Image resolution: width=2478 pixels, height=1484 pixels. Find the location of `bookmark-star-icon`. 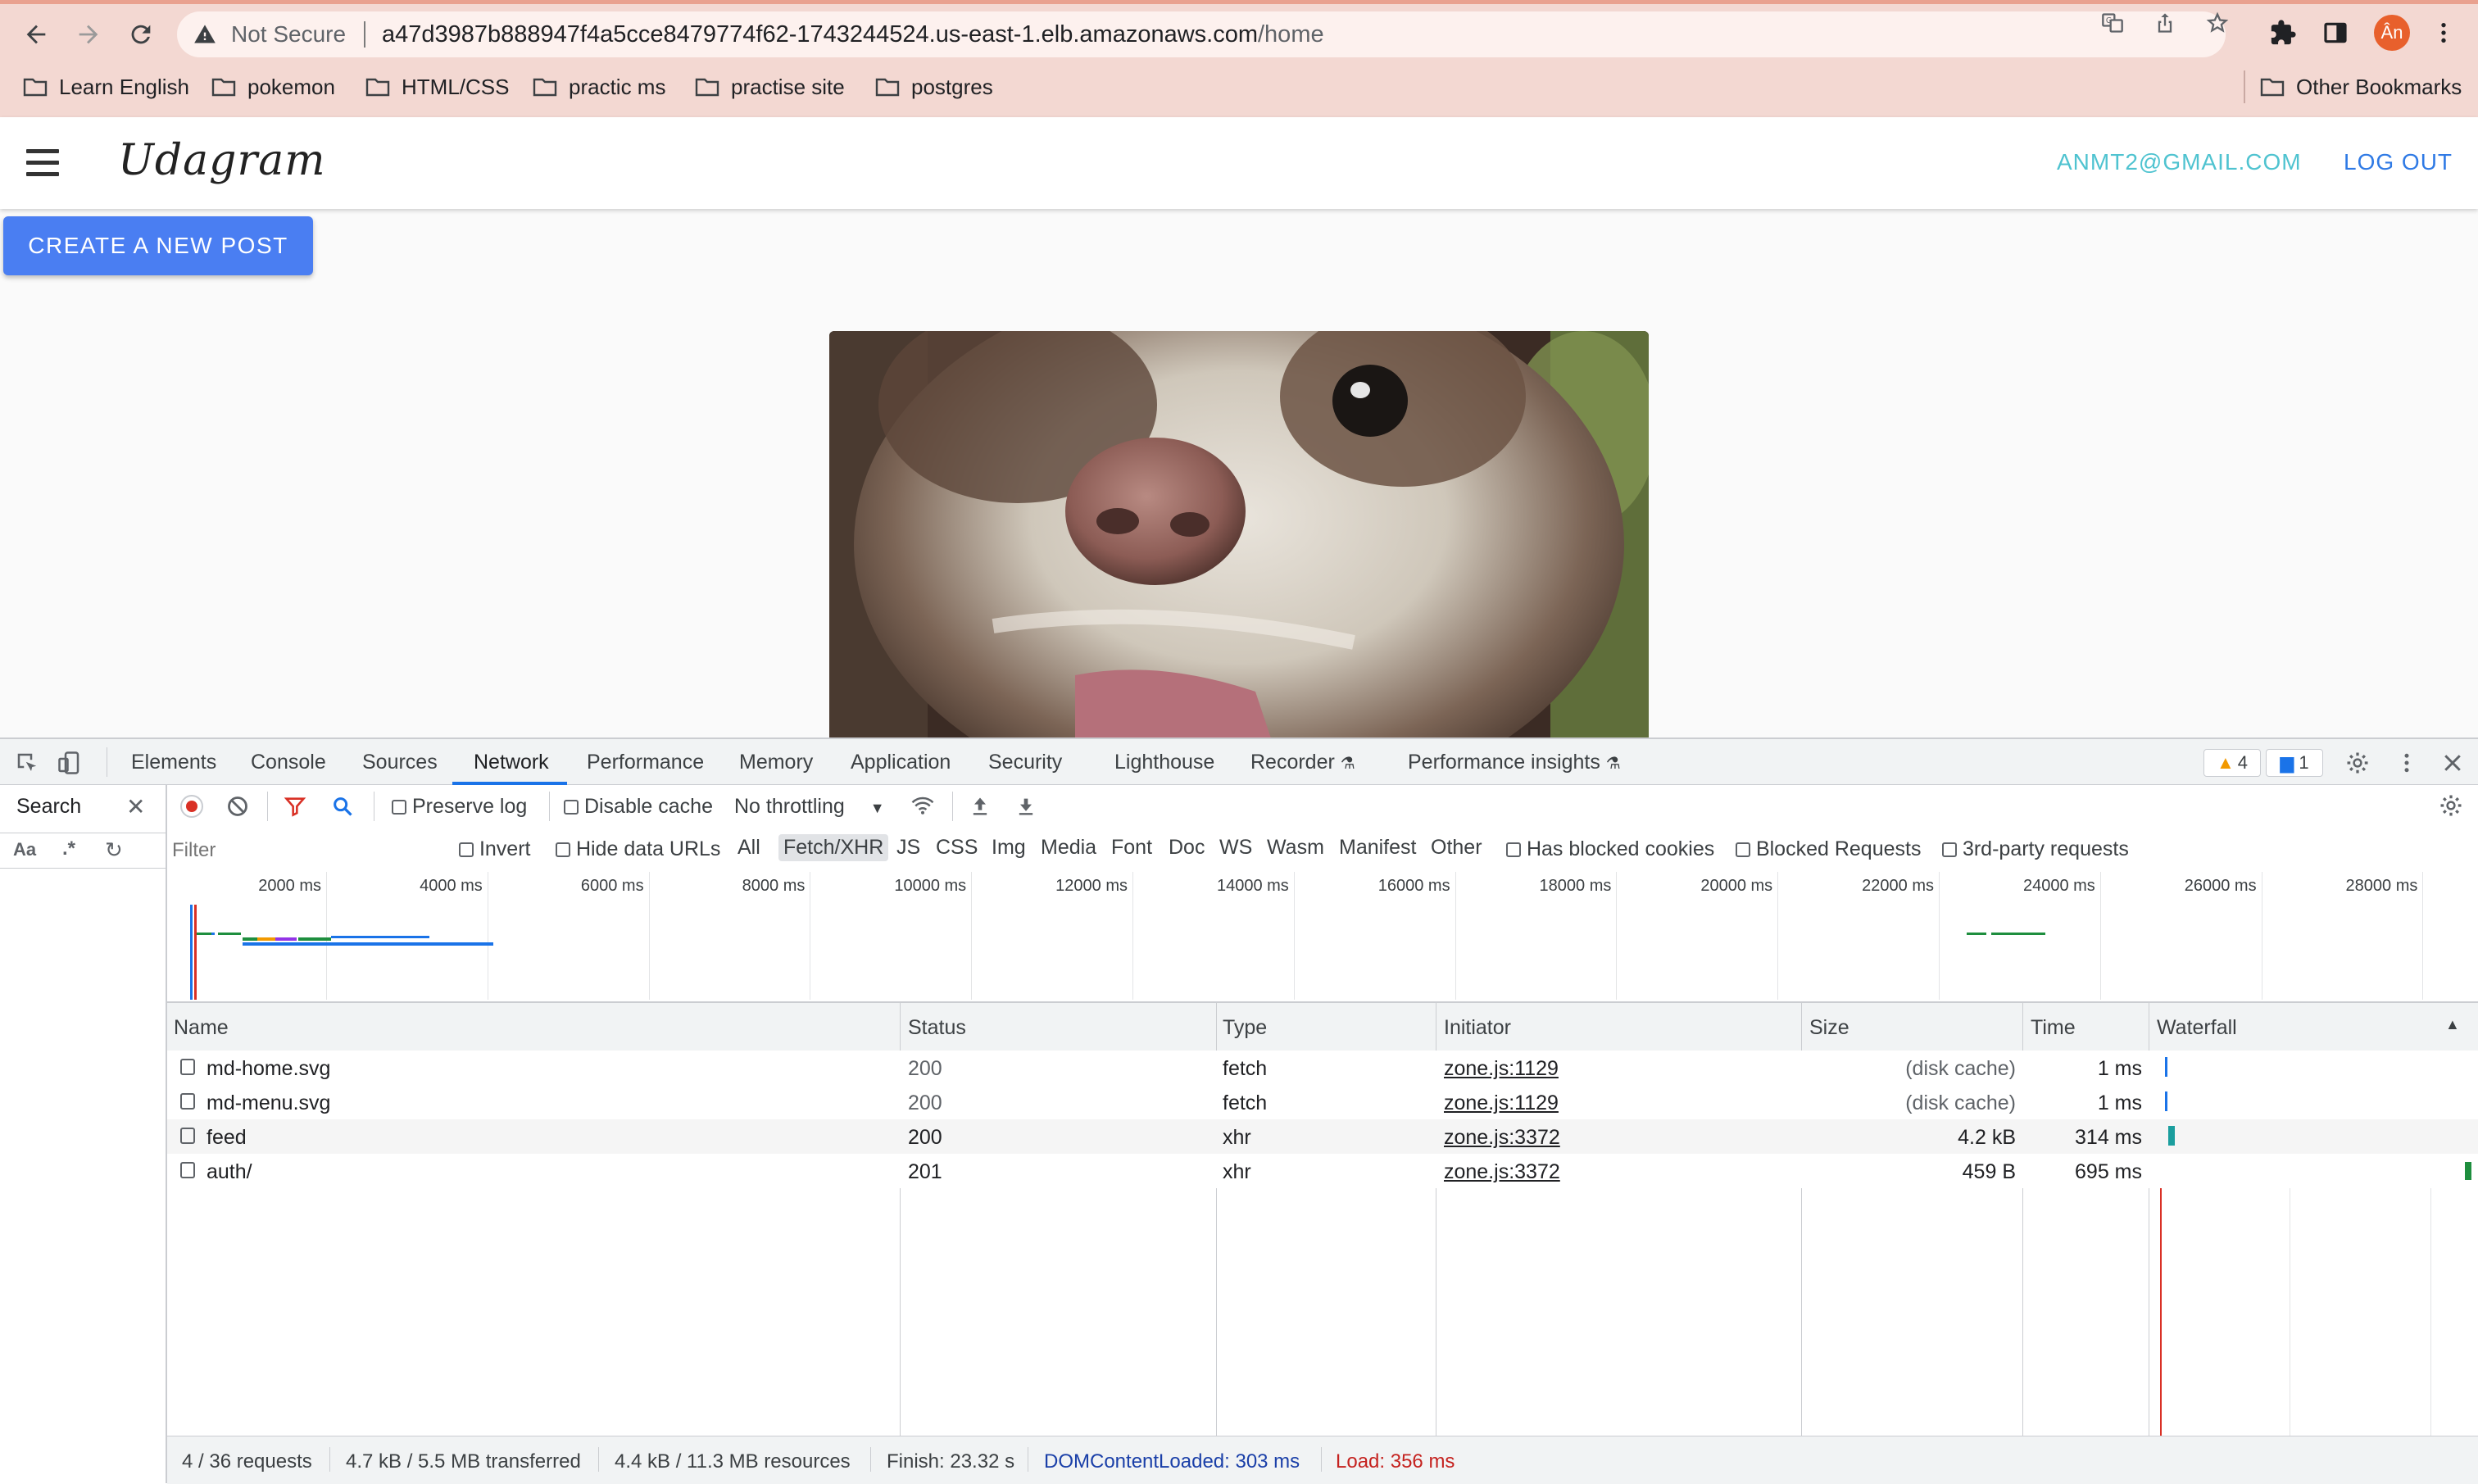

bookmark-star-icon is located at coordinates (2217, 22).